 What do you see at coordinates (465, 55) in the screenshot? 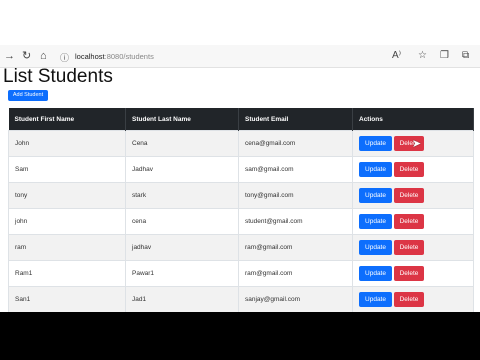
I see `split-screen-icon: ⧉` at bounding box center [465, 55].